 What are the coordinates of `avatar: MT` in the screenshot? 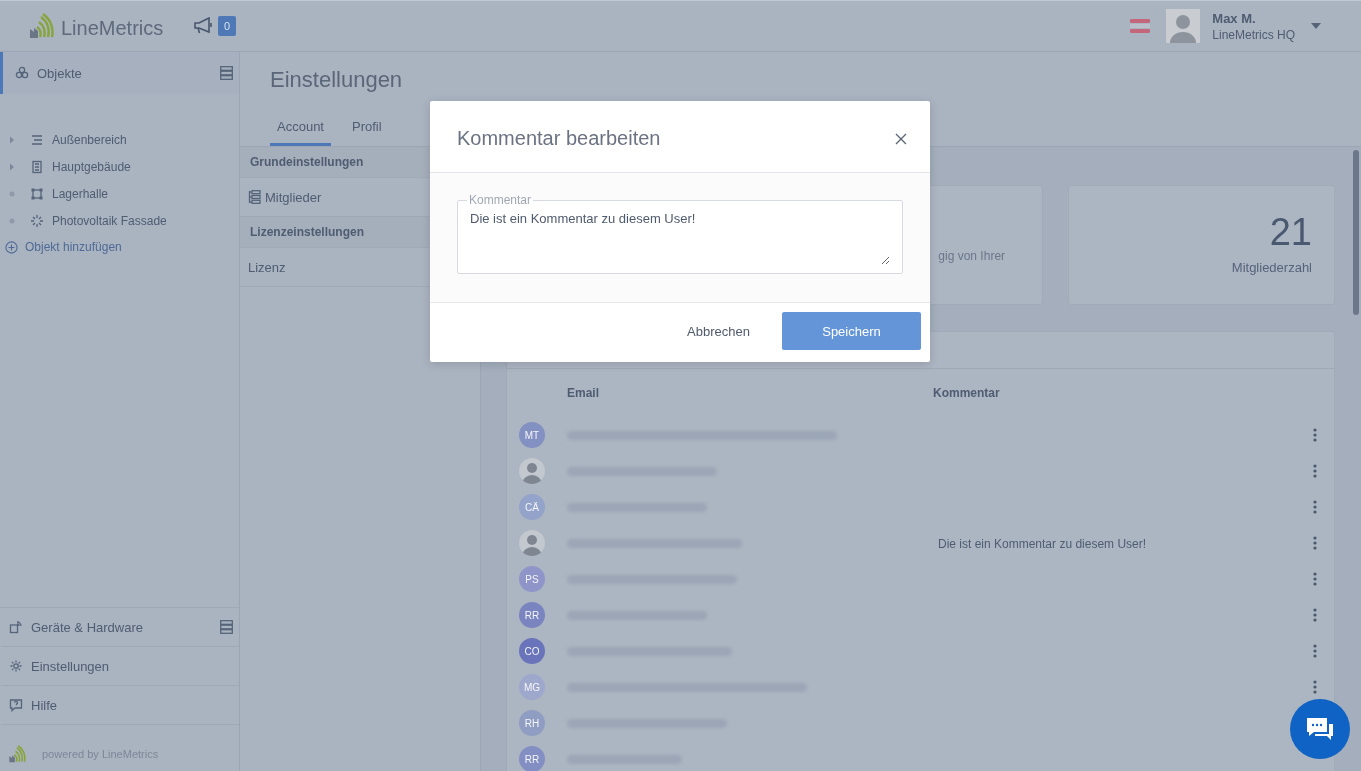 It's located at (532, 435).